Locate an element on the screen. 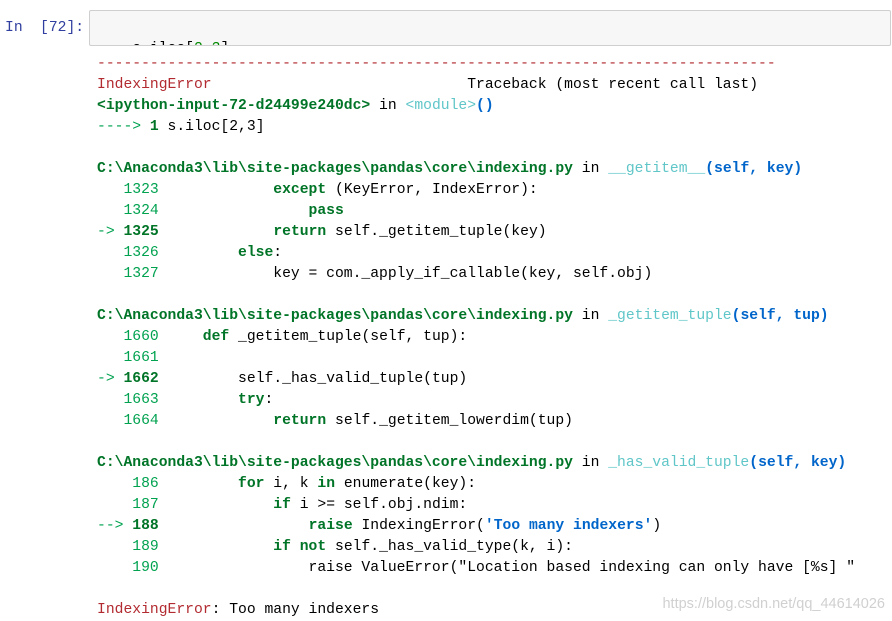  keyword: in is located at coordinates (326, 484).